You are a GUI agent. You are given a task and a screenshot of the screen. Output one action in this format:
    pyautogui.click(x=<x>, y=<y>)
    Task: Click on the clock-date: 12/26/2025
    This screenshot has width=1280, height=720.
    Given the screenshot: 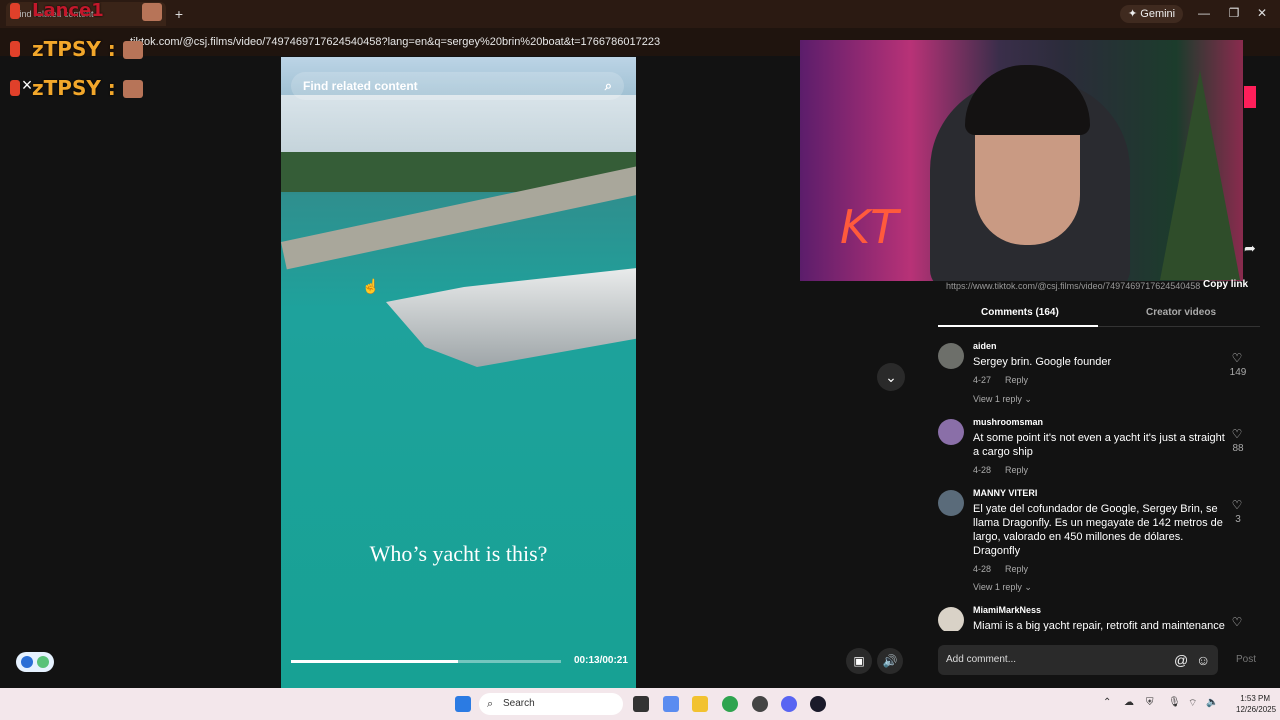 What is the action you would take?
    pyautogui.click(x=1256, y=709)
    